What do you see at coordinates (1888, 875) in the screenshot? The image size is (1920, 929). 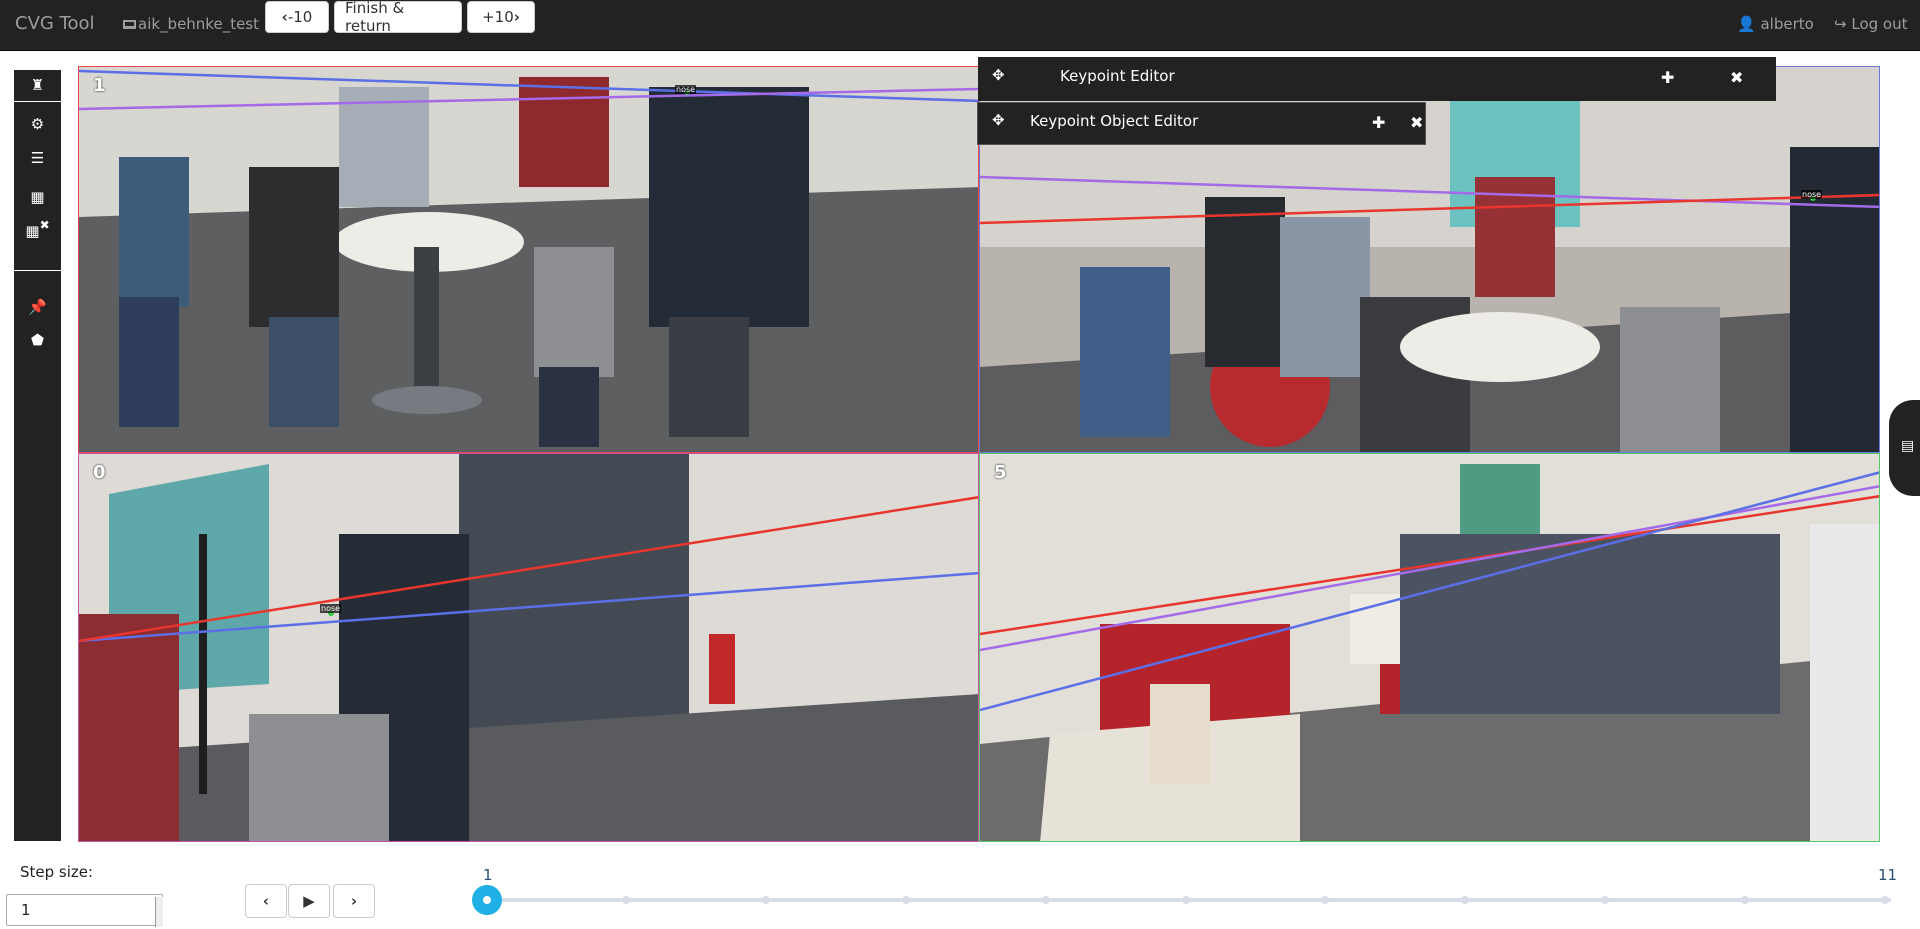 I see `slider-max-label: 11` at bounding box center [1888, 875].